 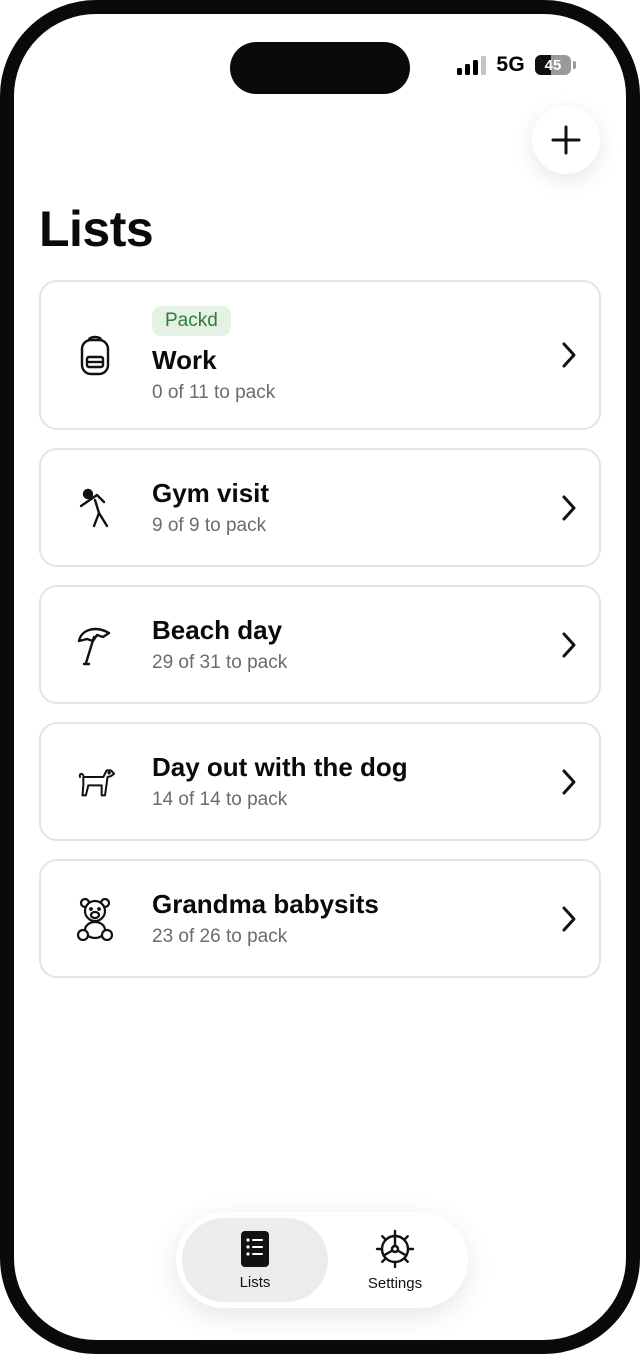 I want to click on tab-lists: Lists, so click(x=255, y=1260).